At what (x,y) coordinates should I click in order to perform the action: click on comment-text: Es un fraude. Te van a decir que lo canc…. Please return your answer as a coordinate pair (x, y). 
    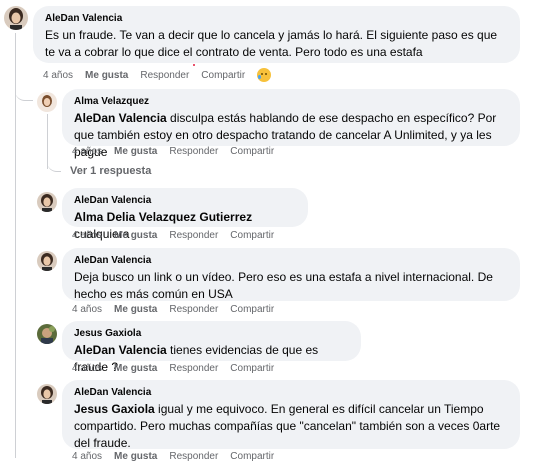
    Looking at the image, I should click on (276, 44).